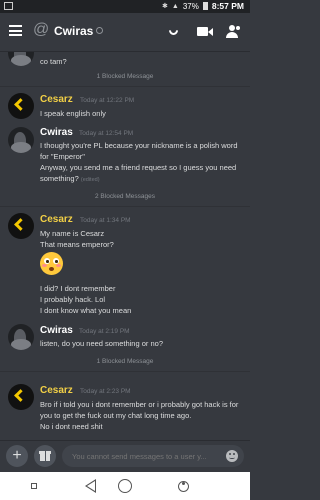  Describe the element at coordinates (107, 100) in the screenshot. I see `timestamp: Today at 12:22 PM` at that location.